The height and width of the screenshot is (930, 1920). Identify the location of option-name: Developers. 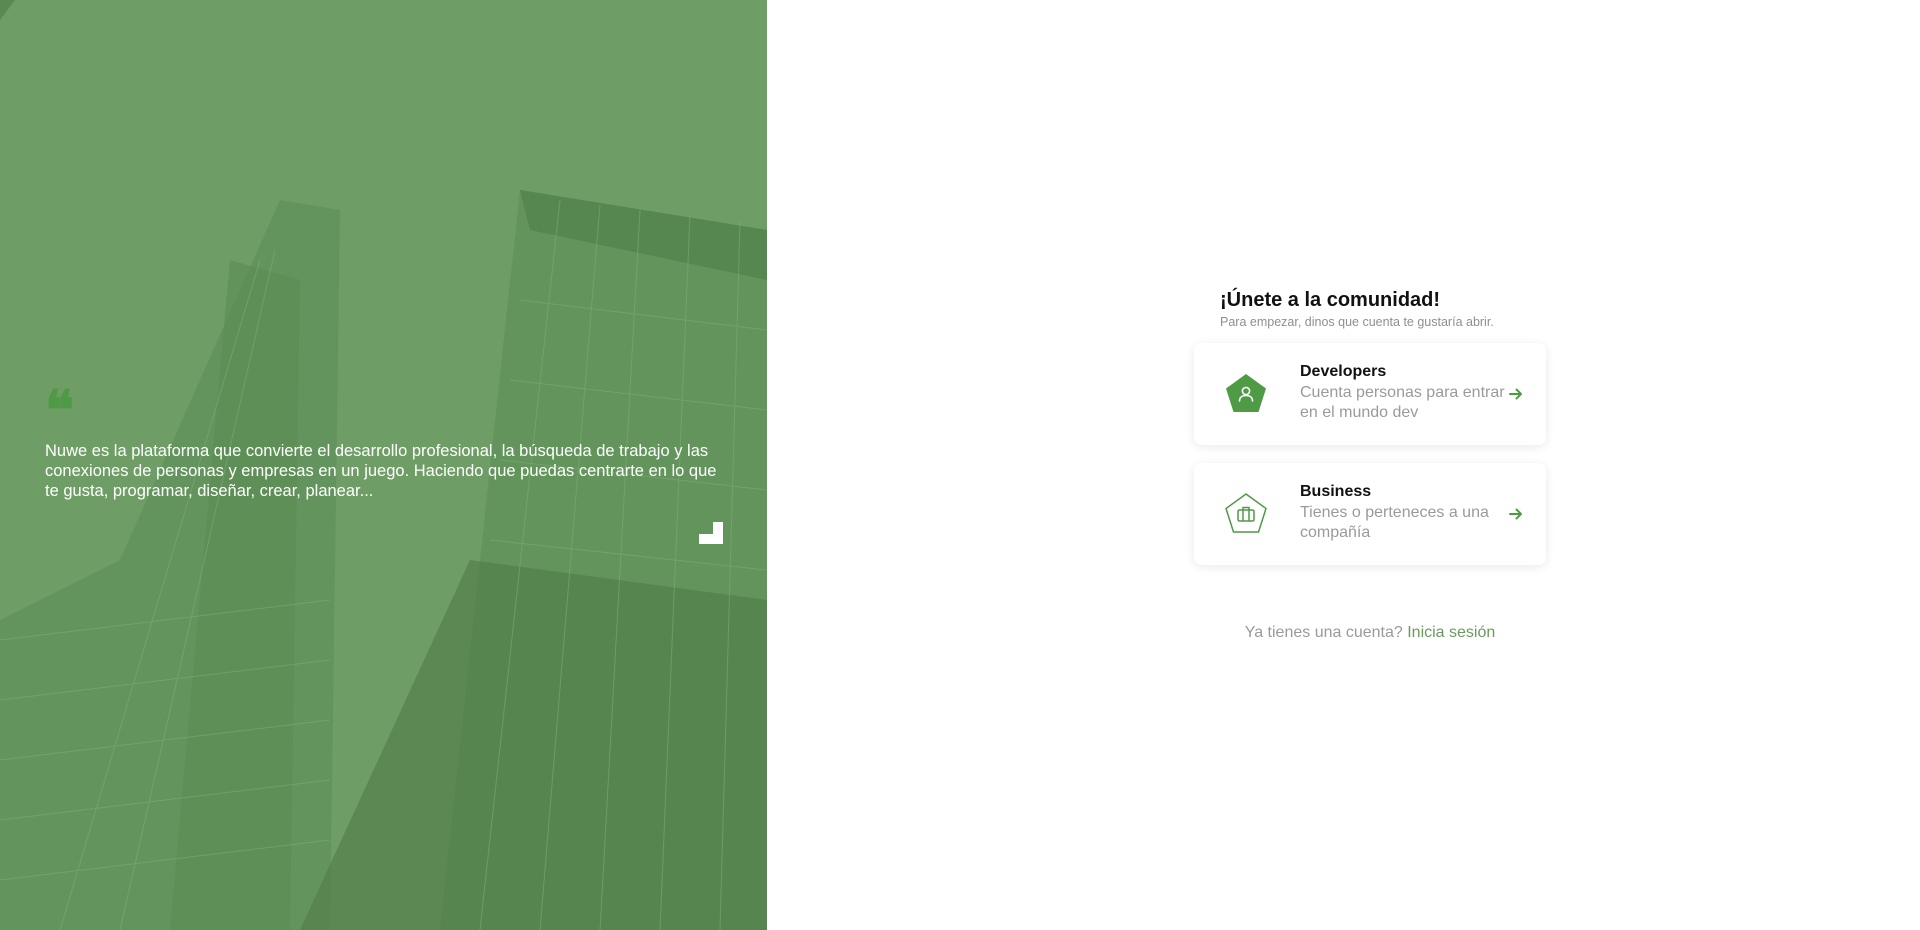
(1343, 371).